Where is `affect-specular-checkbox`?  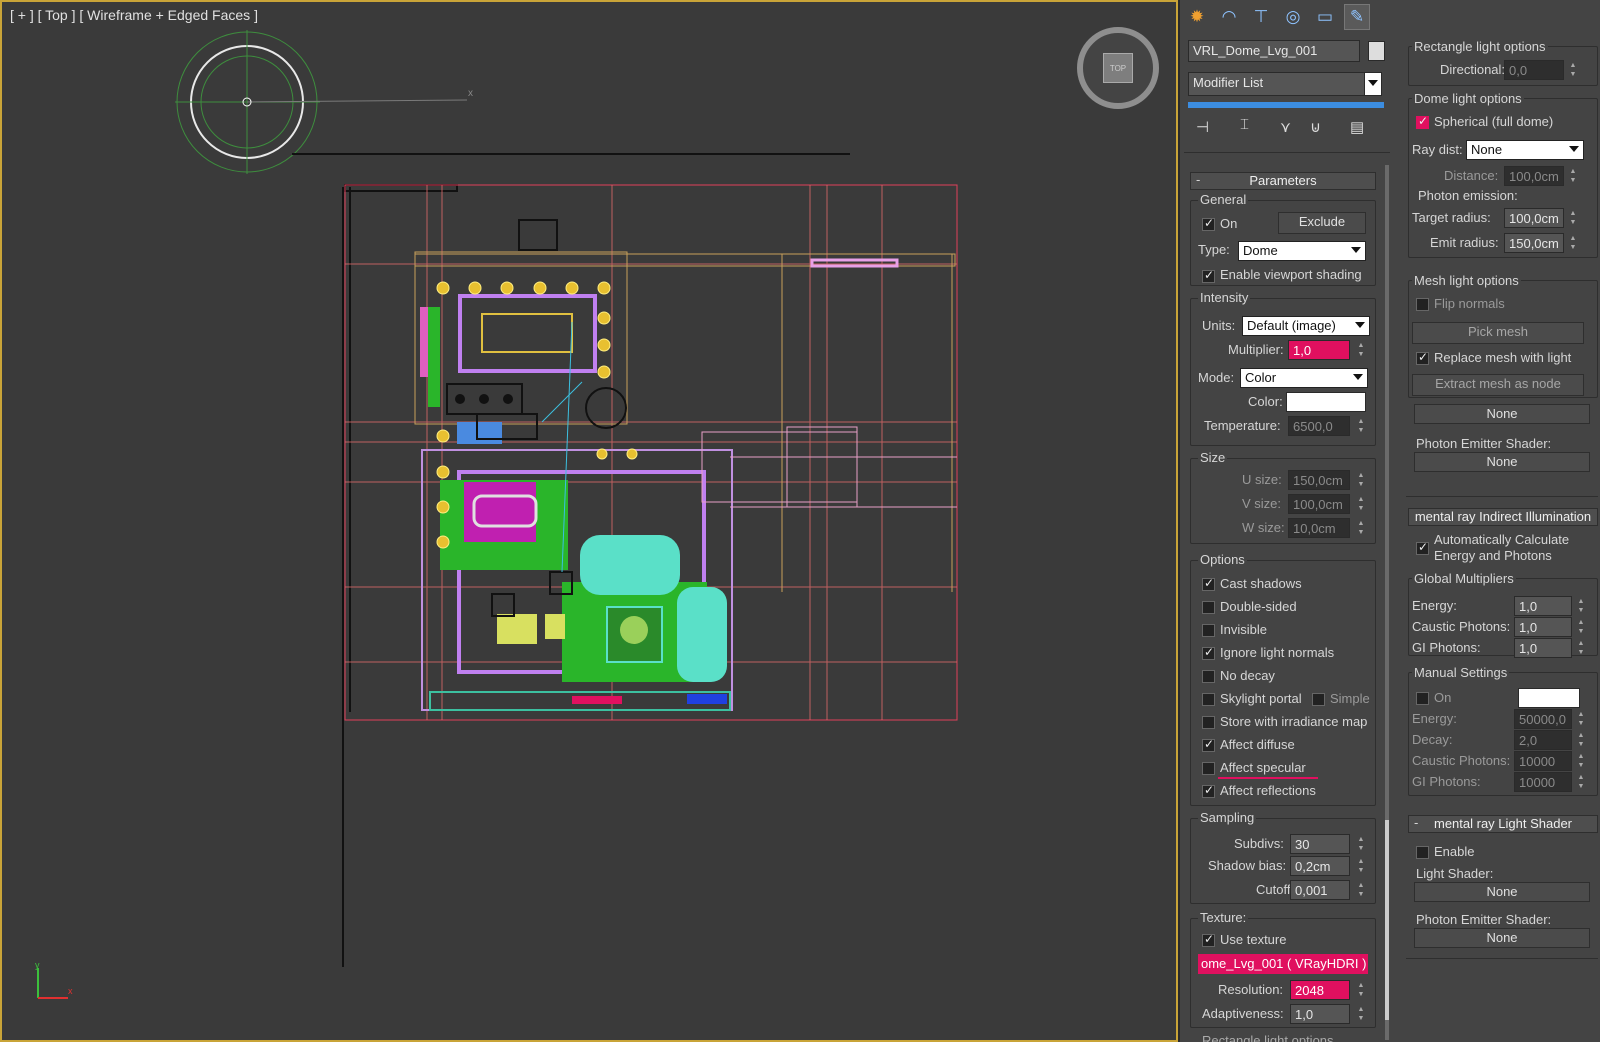
affect-specular-checkbox is located at coordinates (1208, 768).